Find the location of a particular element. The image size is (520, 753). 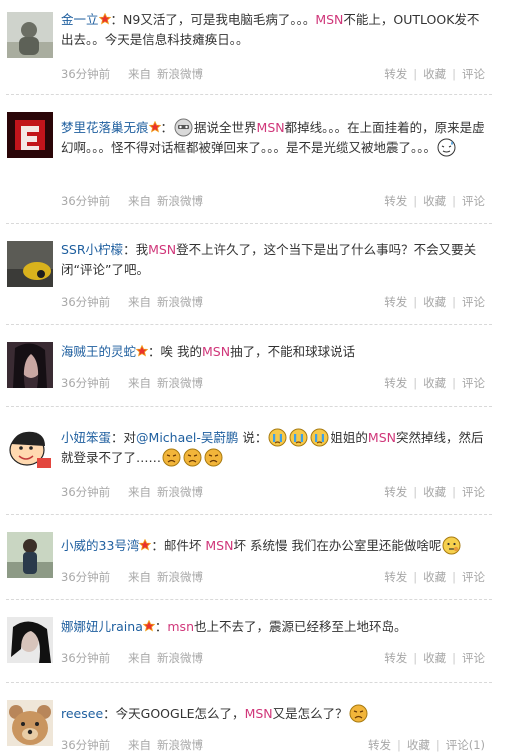

mention-link: @Michael-吴蔚鹏 is located at coordinates (187, 437).